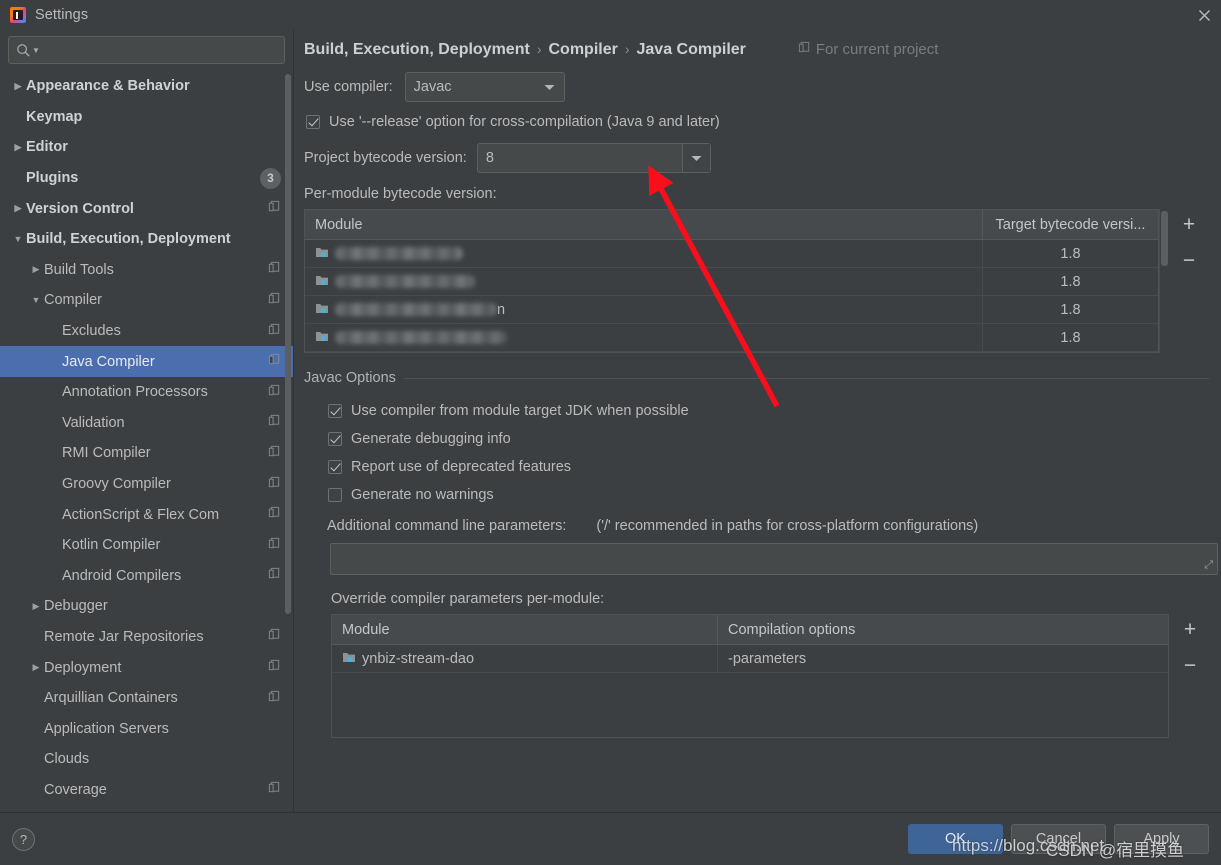 The image size is (1221, 865). What do you see at coordinates (146, 576) in the screenshot?
I see `sidebar-item-android-compilers: Android Compilers` at bounding box center [146, 576].